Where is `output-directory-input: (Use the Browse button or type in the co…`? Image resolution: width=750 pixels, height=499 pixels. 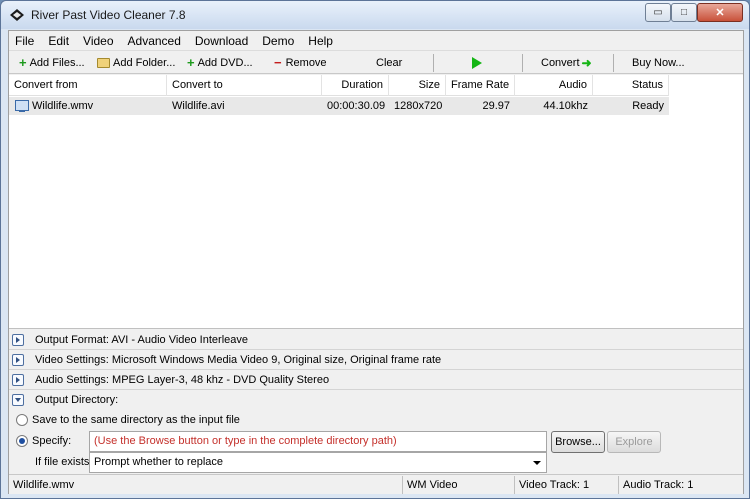 output-directory-input: (Use the Browse button or type in the co… is located at coordinates (318, 441).